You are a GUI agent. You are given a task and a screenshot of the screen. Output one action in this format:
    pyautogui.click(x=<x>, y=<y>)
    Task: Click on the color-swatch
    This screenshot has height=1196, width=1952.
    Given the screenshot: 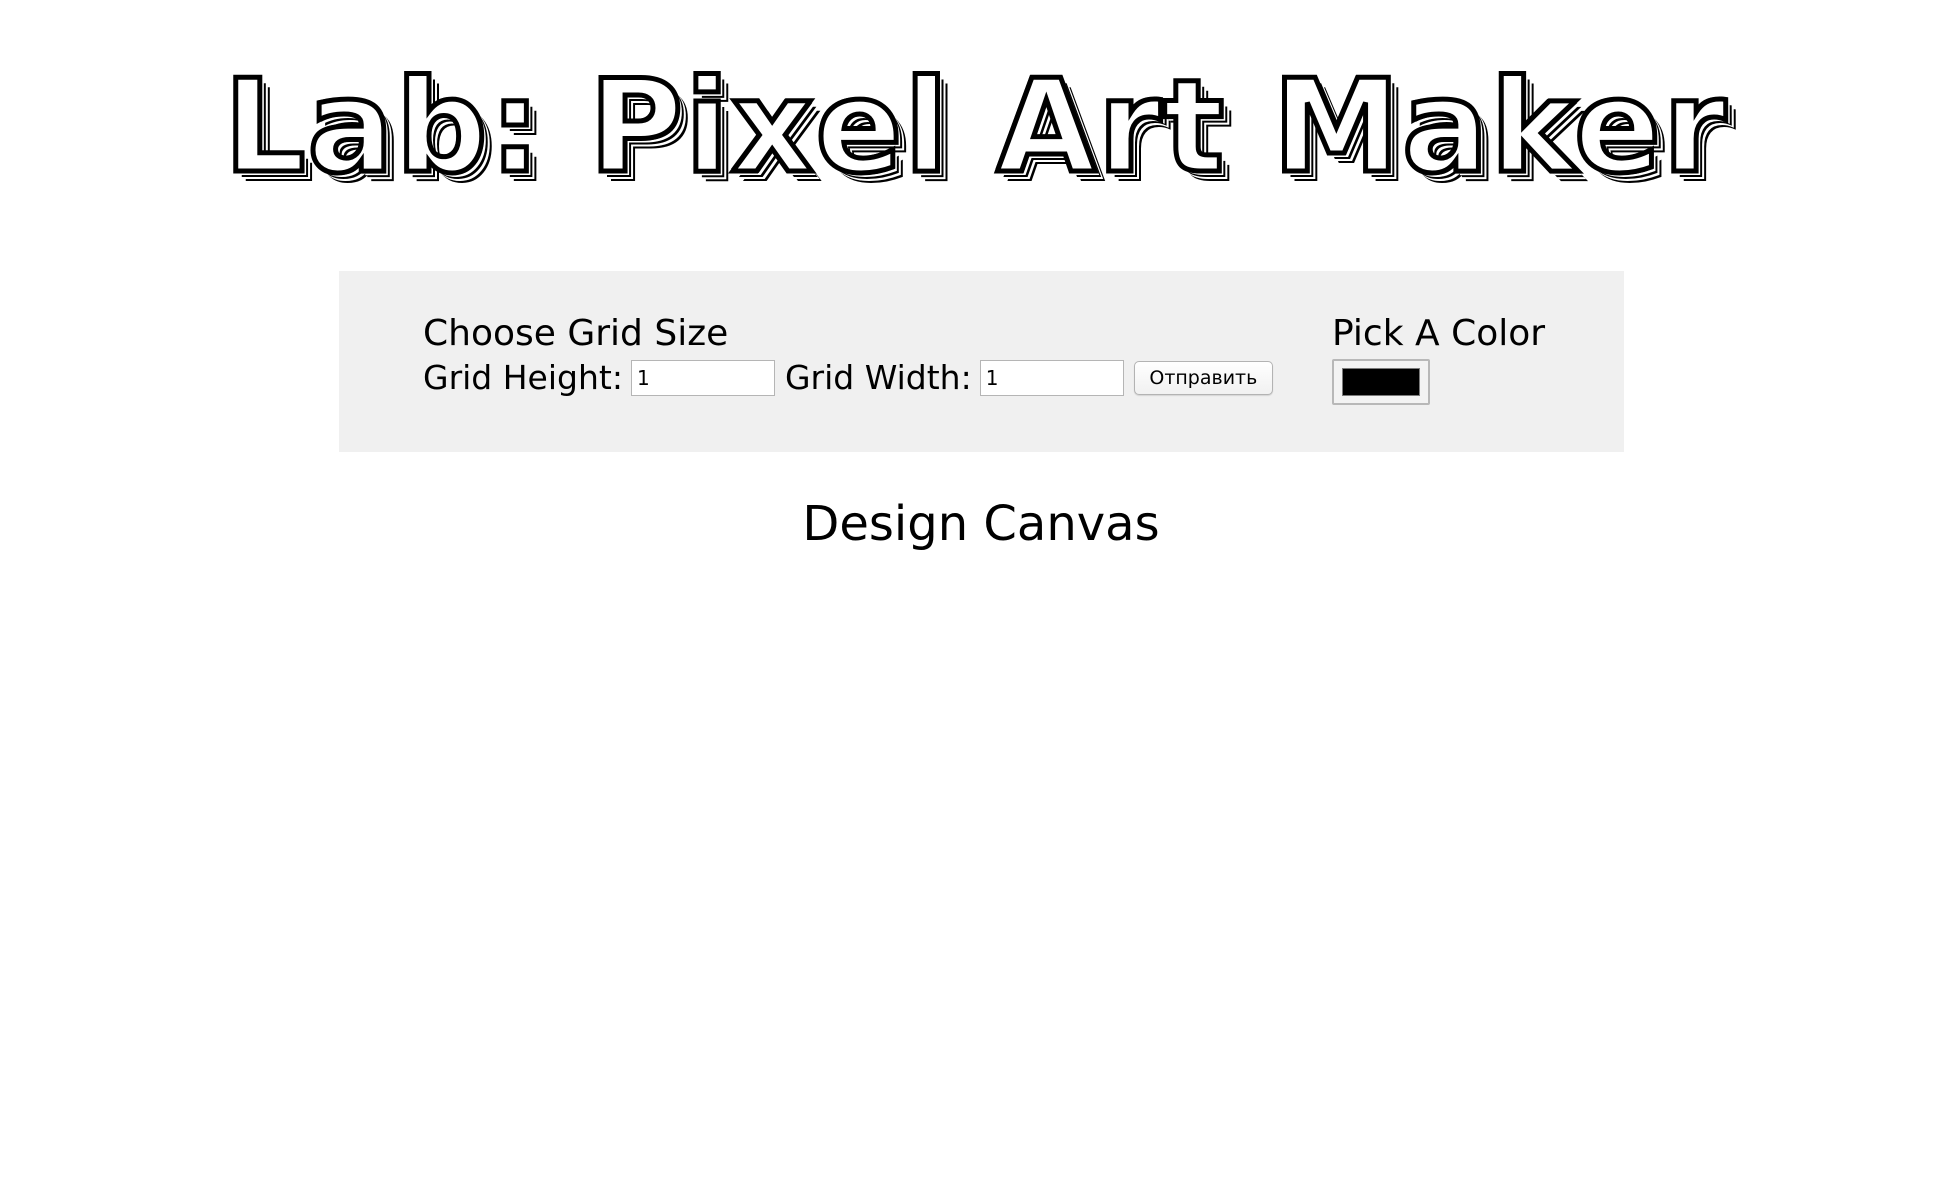 What is the action you would take?
    pyautogui.click(x=1381, y=382)
    